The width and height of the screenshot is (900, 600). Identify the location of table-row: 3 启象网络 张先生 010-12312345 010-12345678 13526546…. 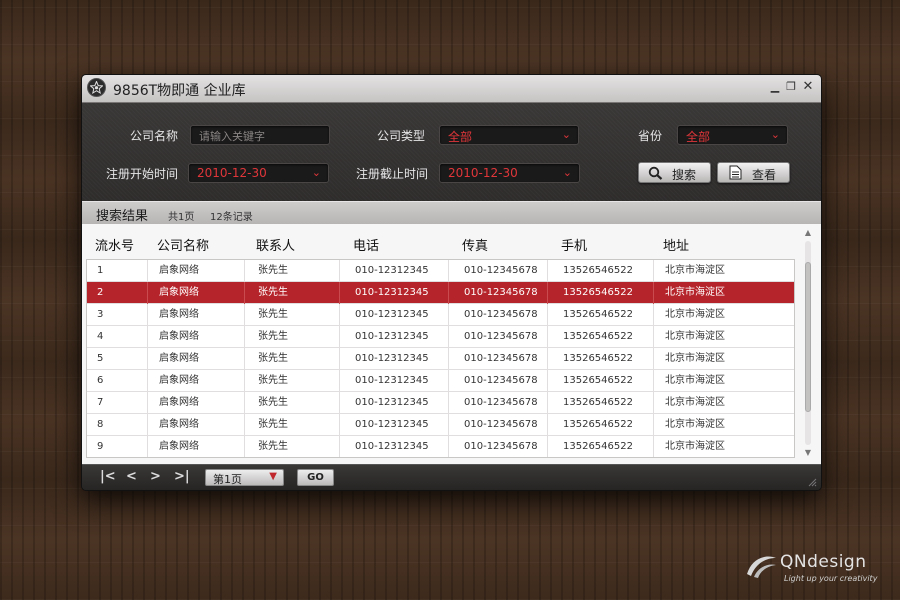
(440, 315).